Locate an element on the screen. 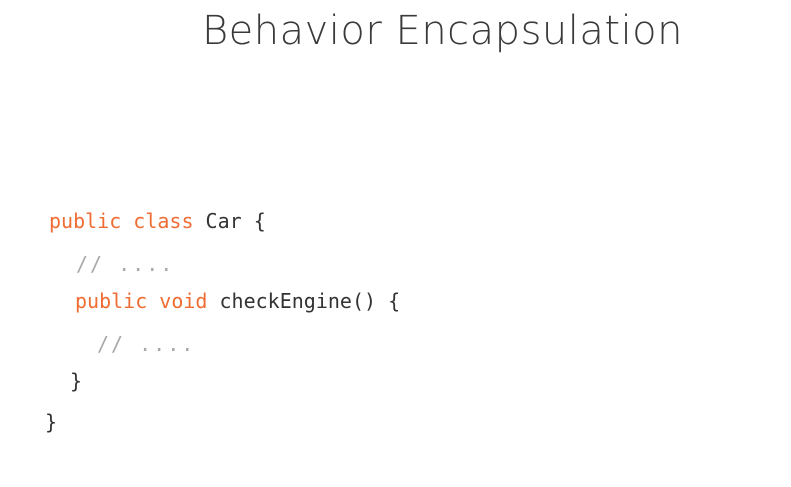  code-line-method-close: } is located at coordinates (76, 381).